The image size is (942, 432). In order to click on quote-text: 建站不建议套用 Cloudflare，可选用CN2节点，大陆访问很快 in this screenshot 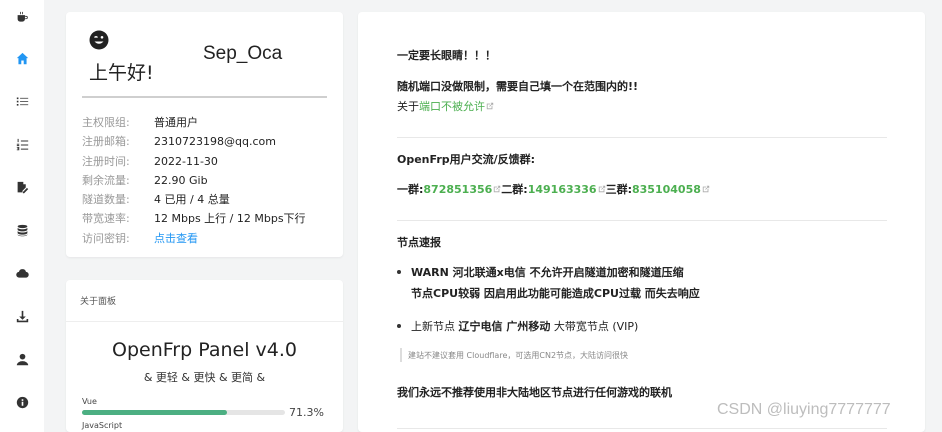, I will do `click(518, 355)`.